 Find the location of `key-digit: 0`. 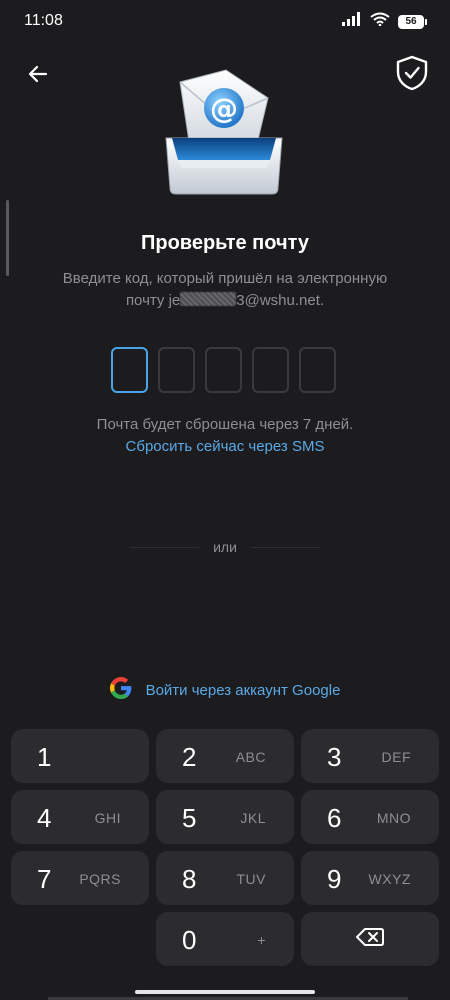

key-digit: 0 is located at coordinates (189, 940).